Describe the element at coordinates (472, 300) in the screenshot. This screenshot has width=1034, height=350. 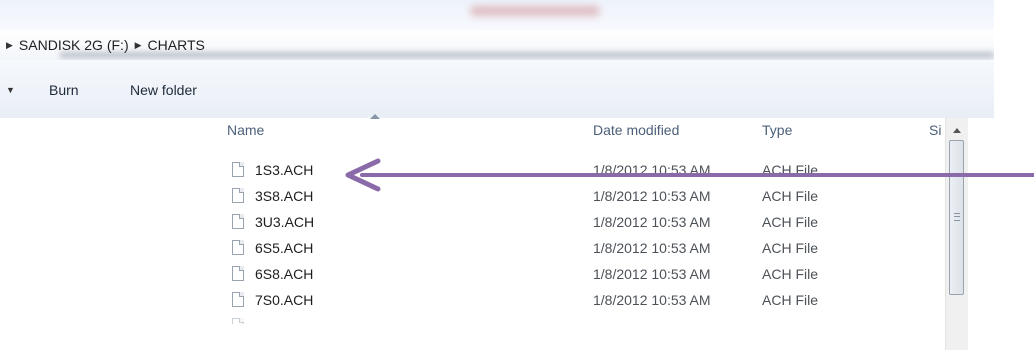
I see `file-row: 7S0.ACH 1/8/2012 10:53 AM ACH File` at that location.